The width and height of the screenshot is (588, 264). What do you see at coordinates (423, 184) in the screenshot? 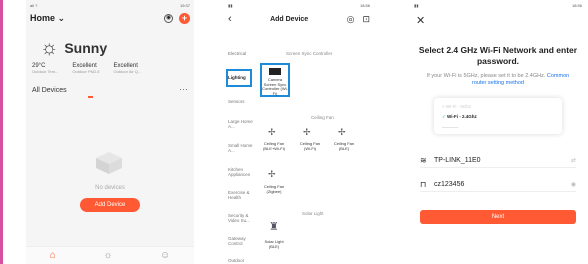
I see `lock-icon: ⊓` at bounding box center [423, 184].